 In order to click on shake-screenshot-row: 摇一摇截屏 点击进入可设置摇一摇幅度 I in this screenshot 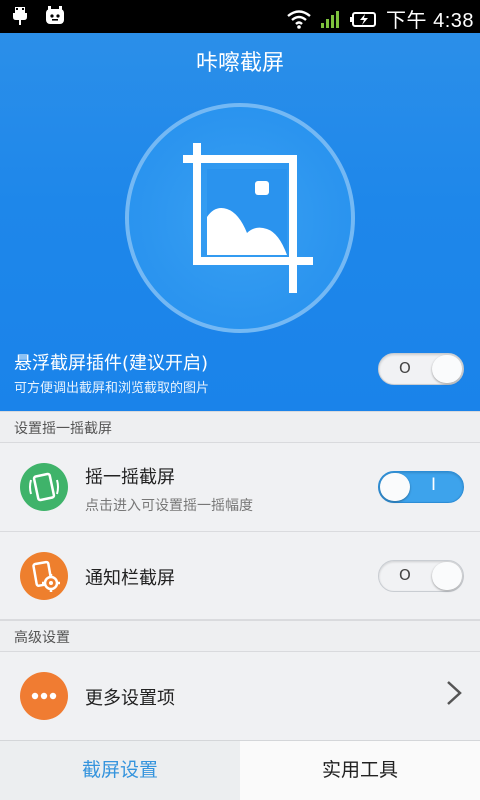, I will do `click(240, 487)`.